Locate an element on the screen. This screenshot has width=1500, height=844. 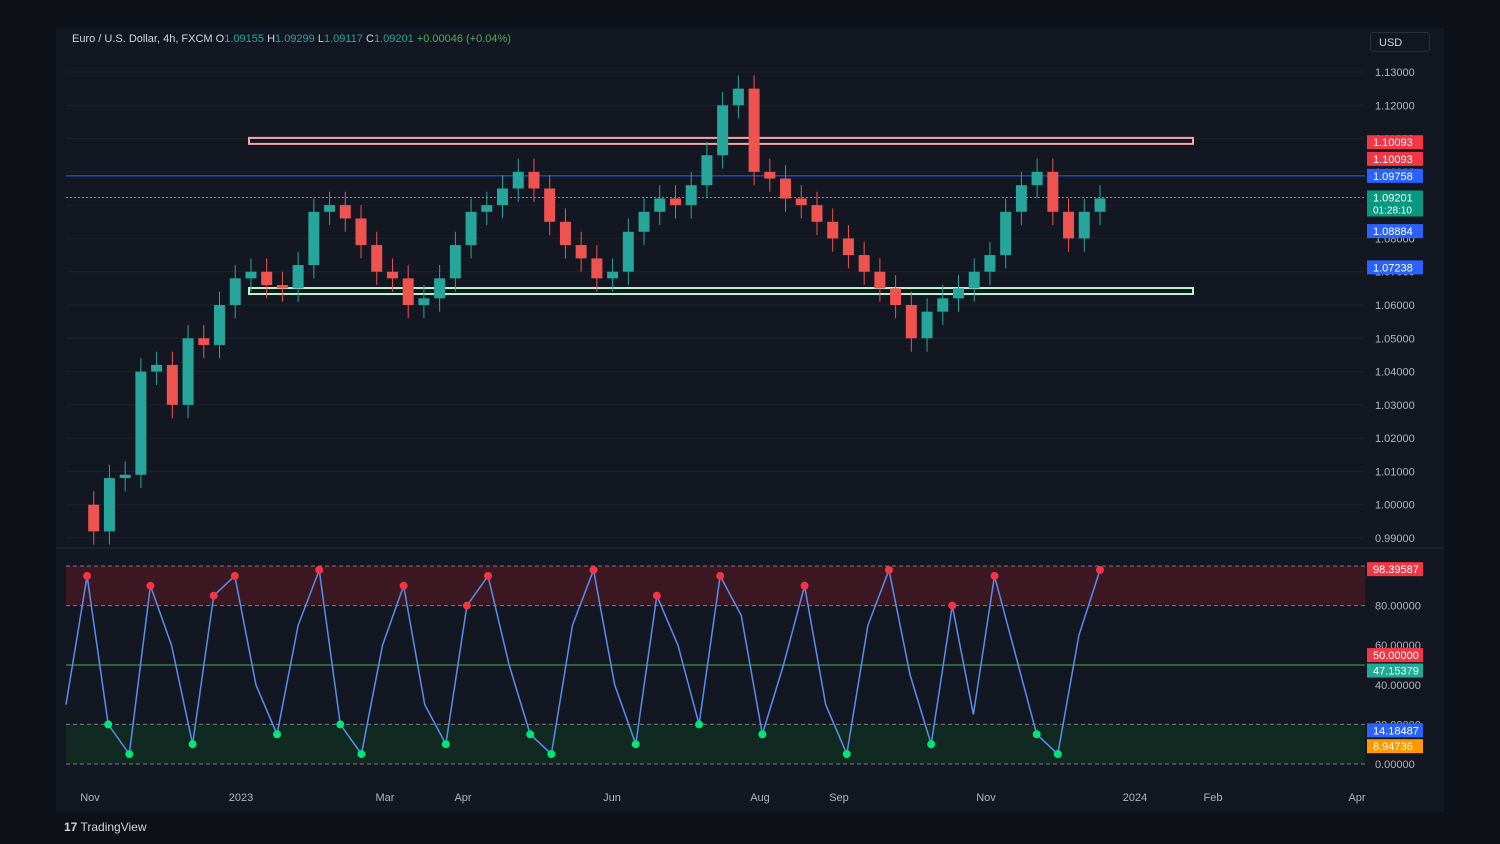
tradingview-logo: 17 TradingView is located at coordinates (105, 827).